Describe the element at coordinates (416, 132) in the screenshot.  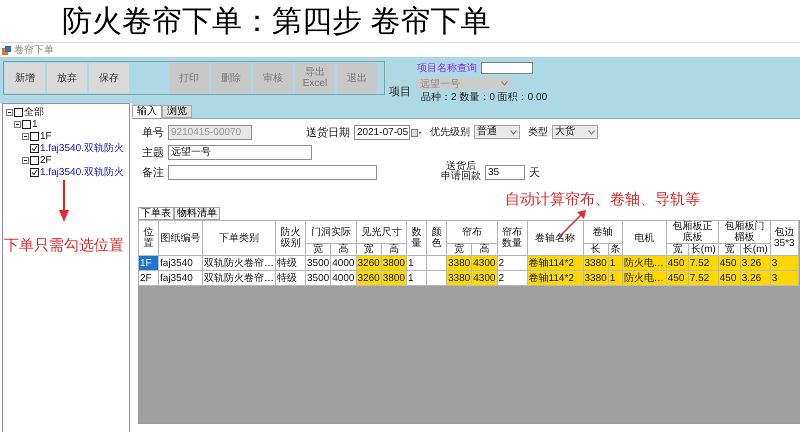
I see `calendar-icon` at that location.